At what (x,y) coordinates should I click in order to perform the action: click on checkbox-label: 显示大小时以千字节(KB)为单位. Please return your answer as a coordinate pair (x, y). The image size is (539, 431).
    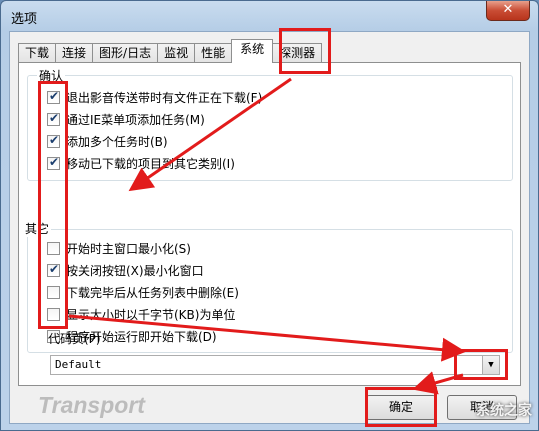
    Looking at the image, I should click on (151, 314).